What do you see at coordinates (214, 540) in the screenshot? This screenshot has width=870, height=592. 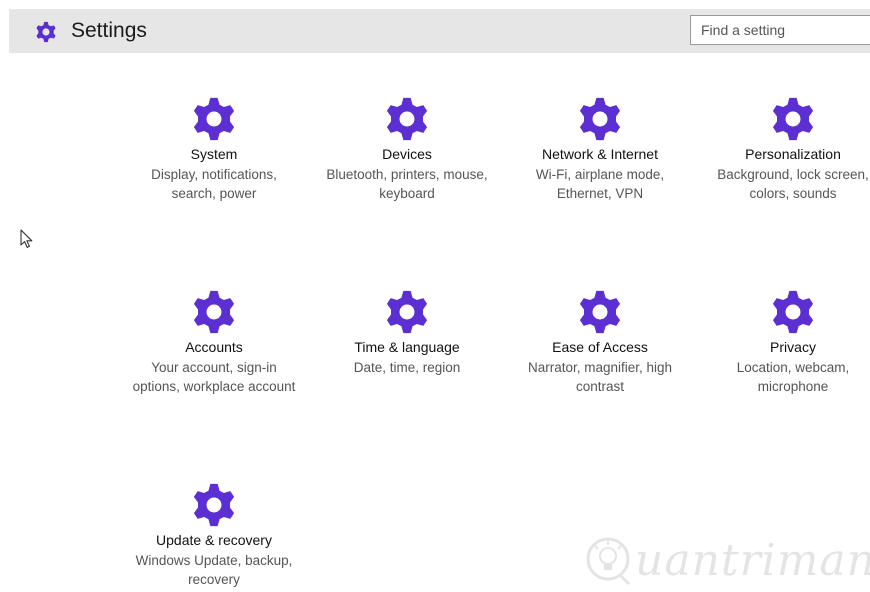 I see `tile-title: Update & recovery` at bounding box center [214, 540].